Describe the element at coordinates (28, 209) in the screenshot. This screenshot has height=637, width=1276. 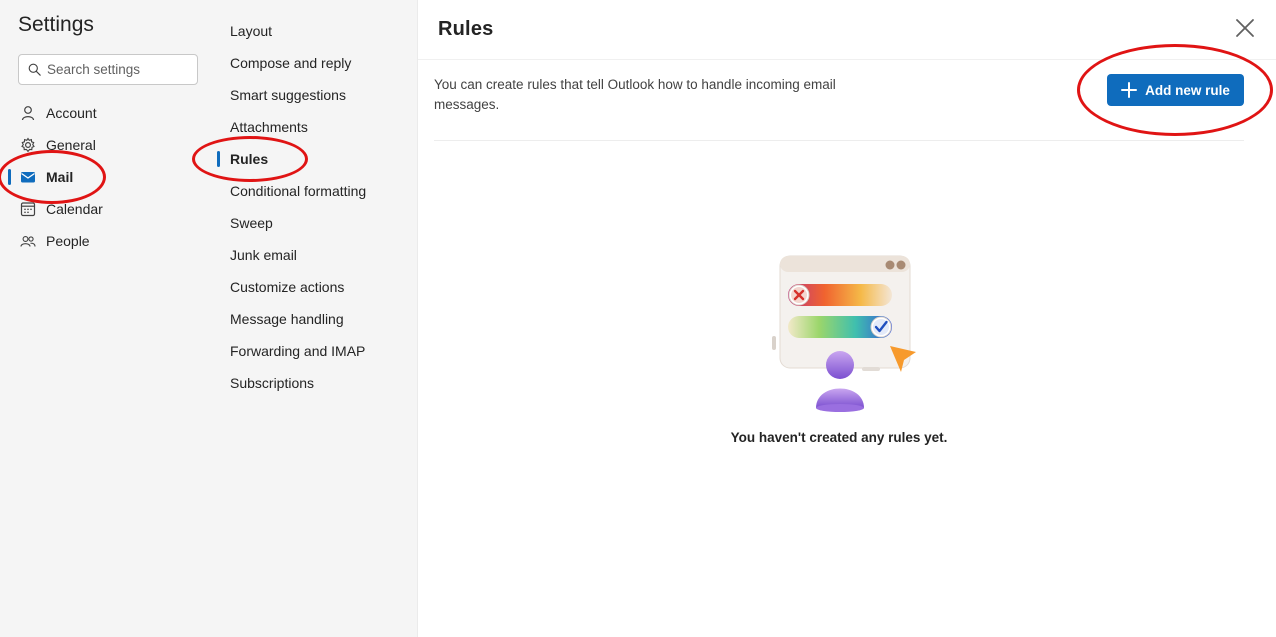
I see `calendar-icon` at that location.